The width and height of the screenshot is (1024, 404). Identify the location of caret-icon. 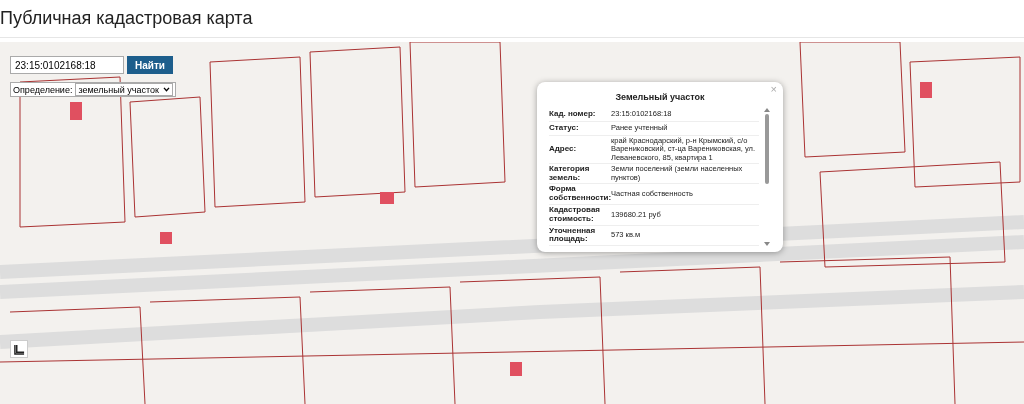
(166, 89).